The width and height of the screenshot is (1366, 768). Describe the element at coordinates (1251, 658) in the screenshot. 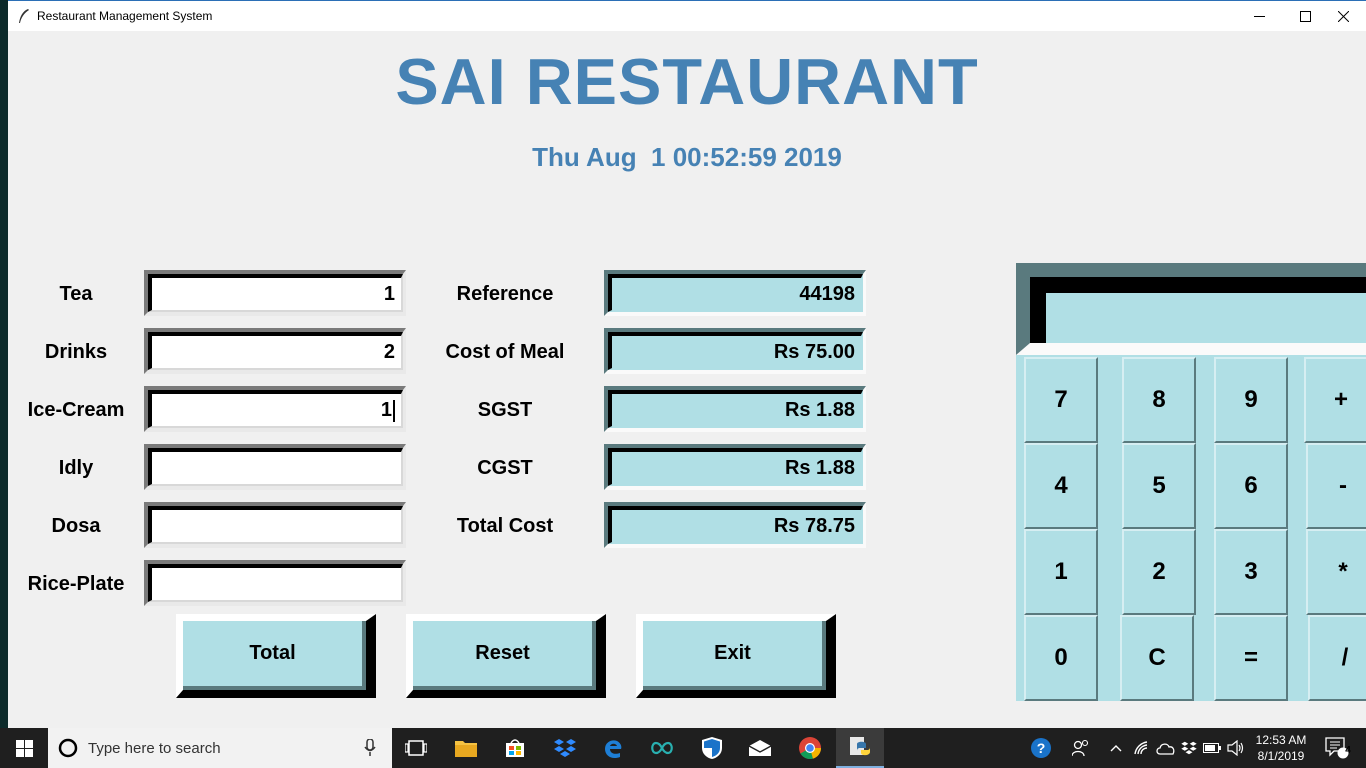

I see `key-equals: =` at that location.